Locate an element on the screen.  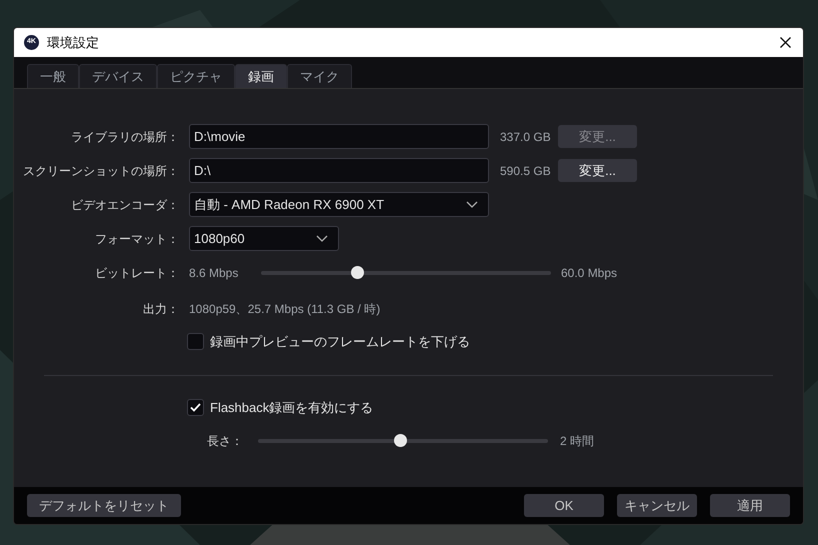
dialog-button: キャンセル is located at coordinates (657, 505).